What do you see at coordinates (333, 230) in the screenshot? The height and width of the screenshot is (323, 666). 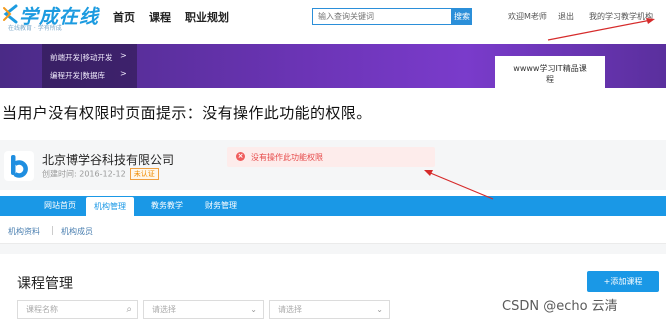 I see `sub-tabbar: 机构资料 机构成员` at bounding box center [333, 230].